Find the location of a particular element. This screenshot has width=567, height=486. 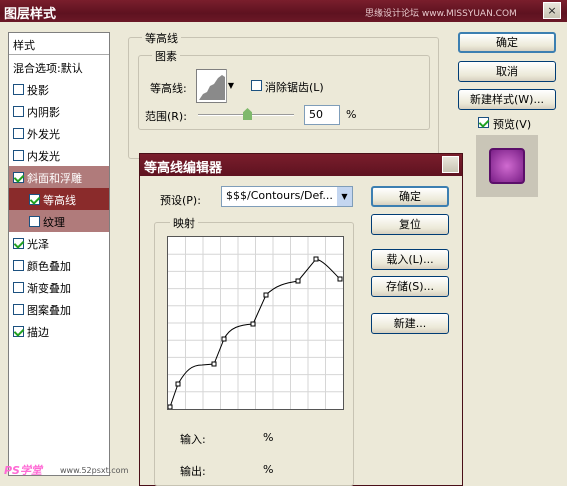

input-unit: % is located at coordinates (268, 437).